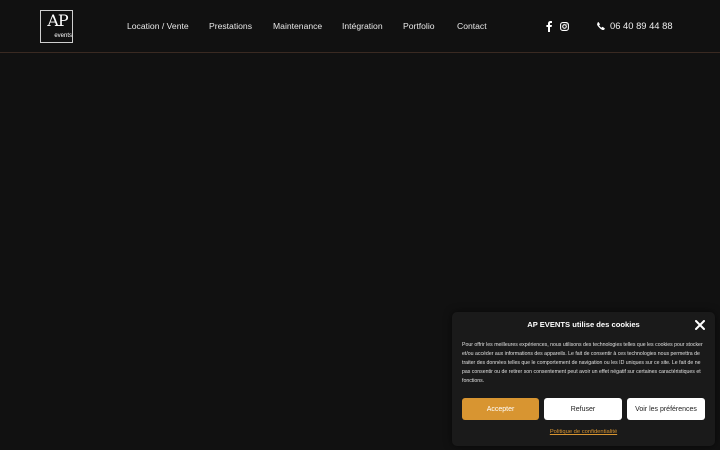 Image resolution: width=720 pixels, height=450 pixels. I want to click on refuse-button: Refuser, so click(583, 409).